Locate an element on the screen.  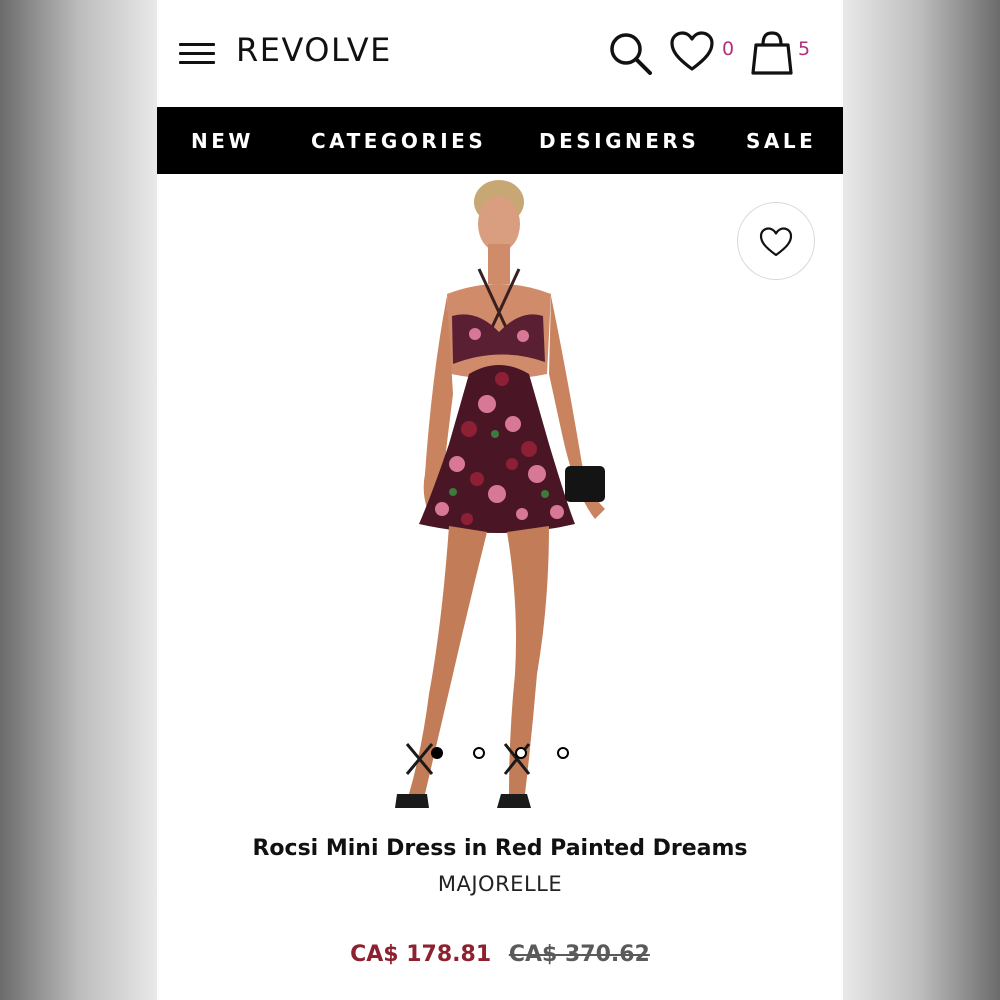
nav-sale: SALE is located at coordinates (781, 141).